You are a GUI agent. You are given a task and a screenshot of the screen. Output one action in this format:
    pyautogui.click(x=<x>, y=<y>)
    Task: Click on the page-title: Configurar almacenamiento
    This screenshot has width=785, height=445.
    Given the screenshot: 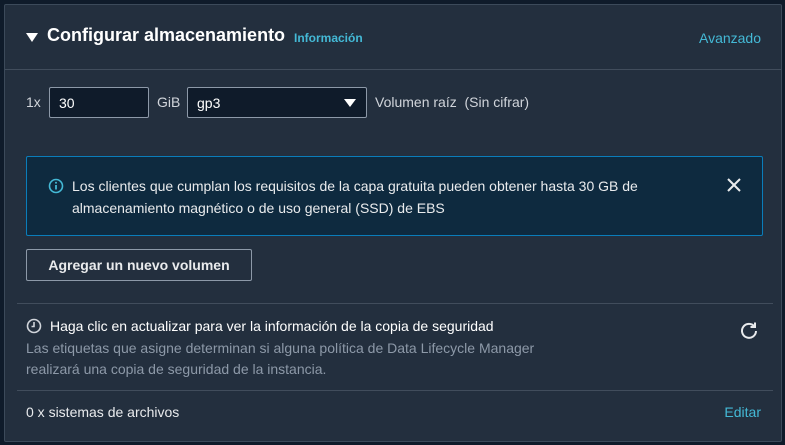 What is the action you would take?
    pyautogui.click(x=166, y=35)
    